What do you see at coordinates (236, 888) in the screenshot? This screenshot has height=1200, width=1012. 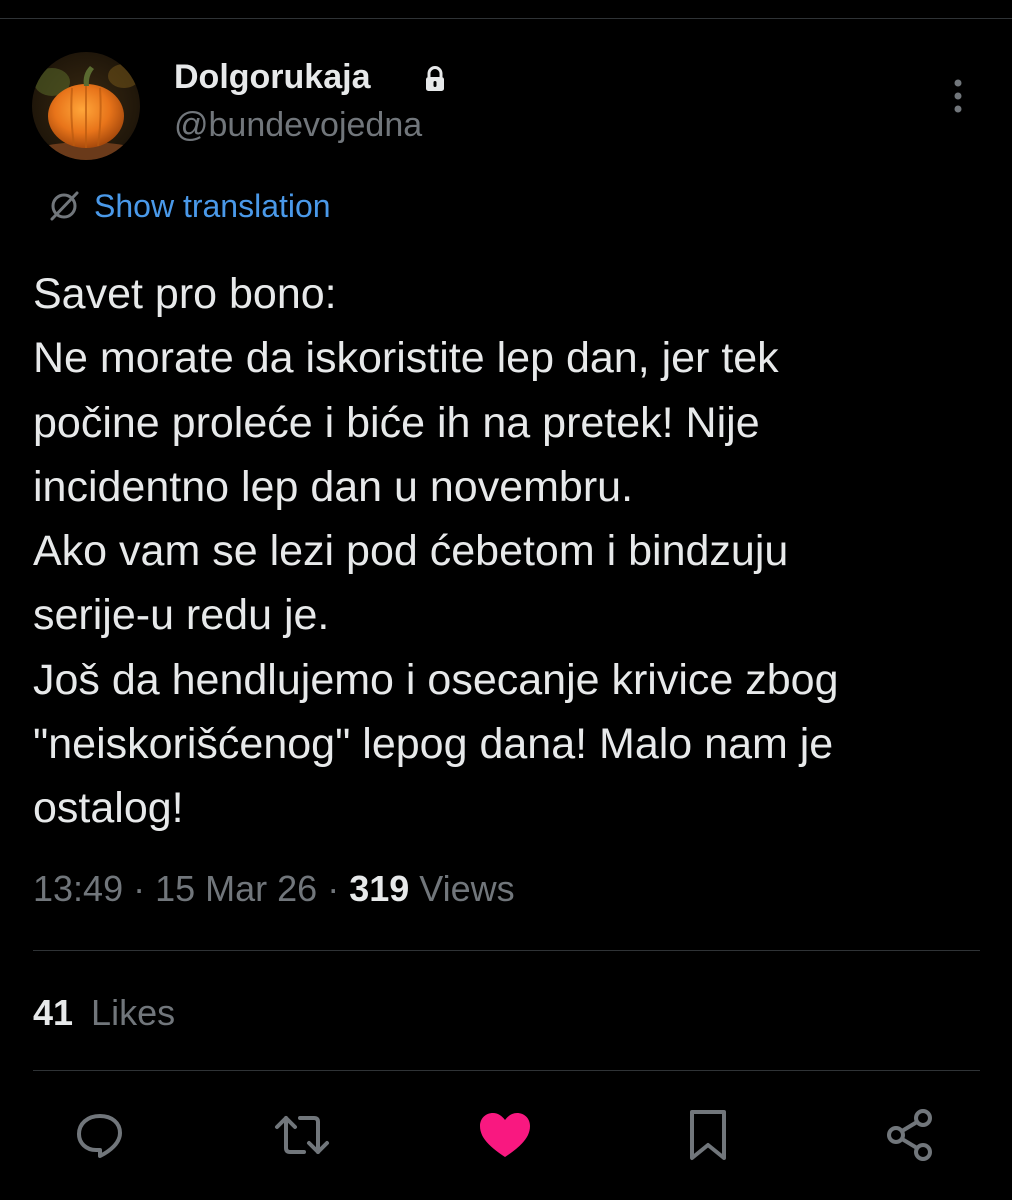 I see `tweet-date: 15 Mar 26` at bounding box center [236, 888].